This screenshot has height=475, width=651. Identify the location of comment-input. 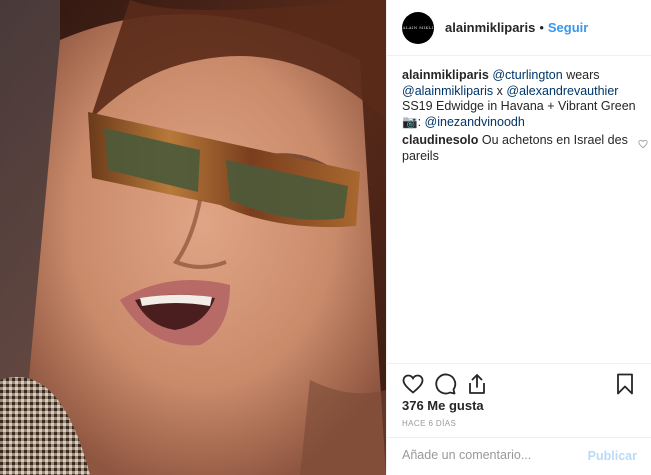
(487, 455).